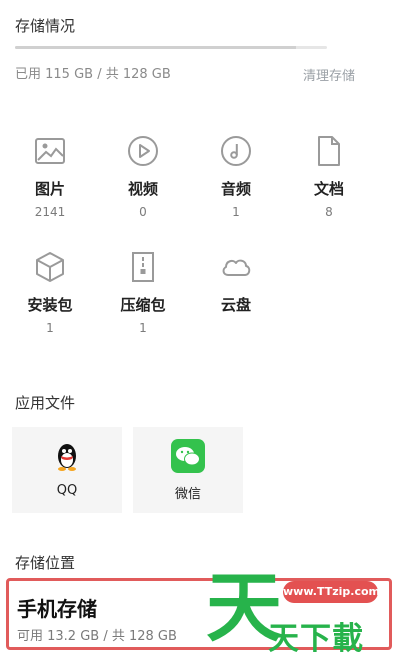 This screenshot has height=662, width=400. Describe the element at coordinates (67, 457) in the screenshot. I see `qq-penguin-icon` at that location.